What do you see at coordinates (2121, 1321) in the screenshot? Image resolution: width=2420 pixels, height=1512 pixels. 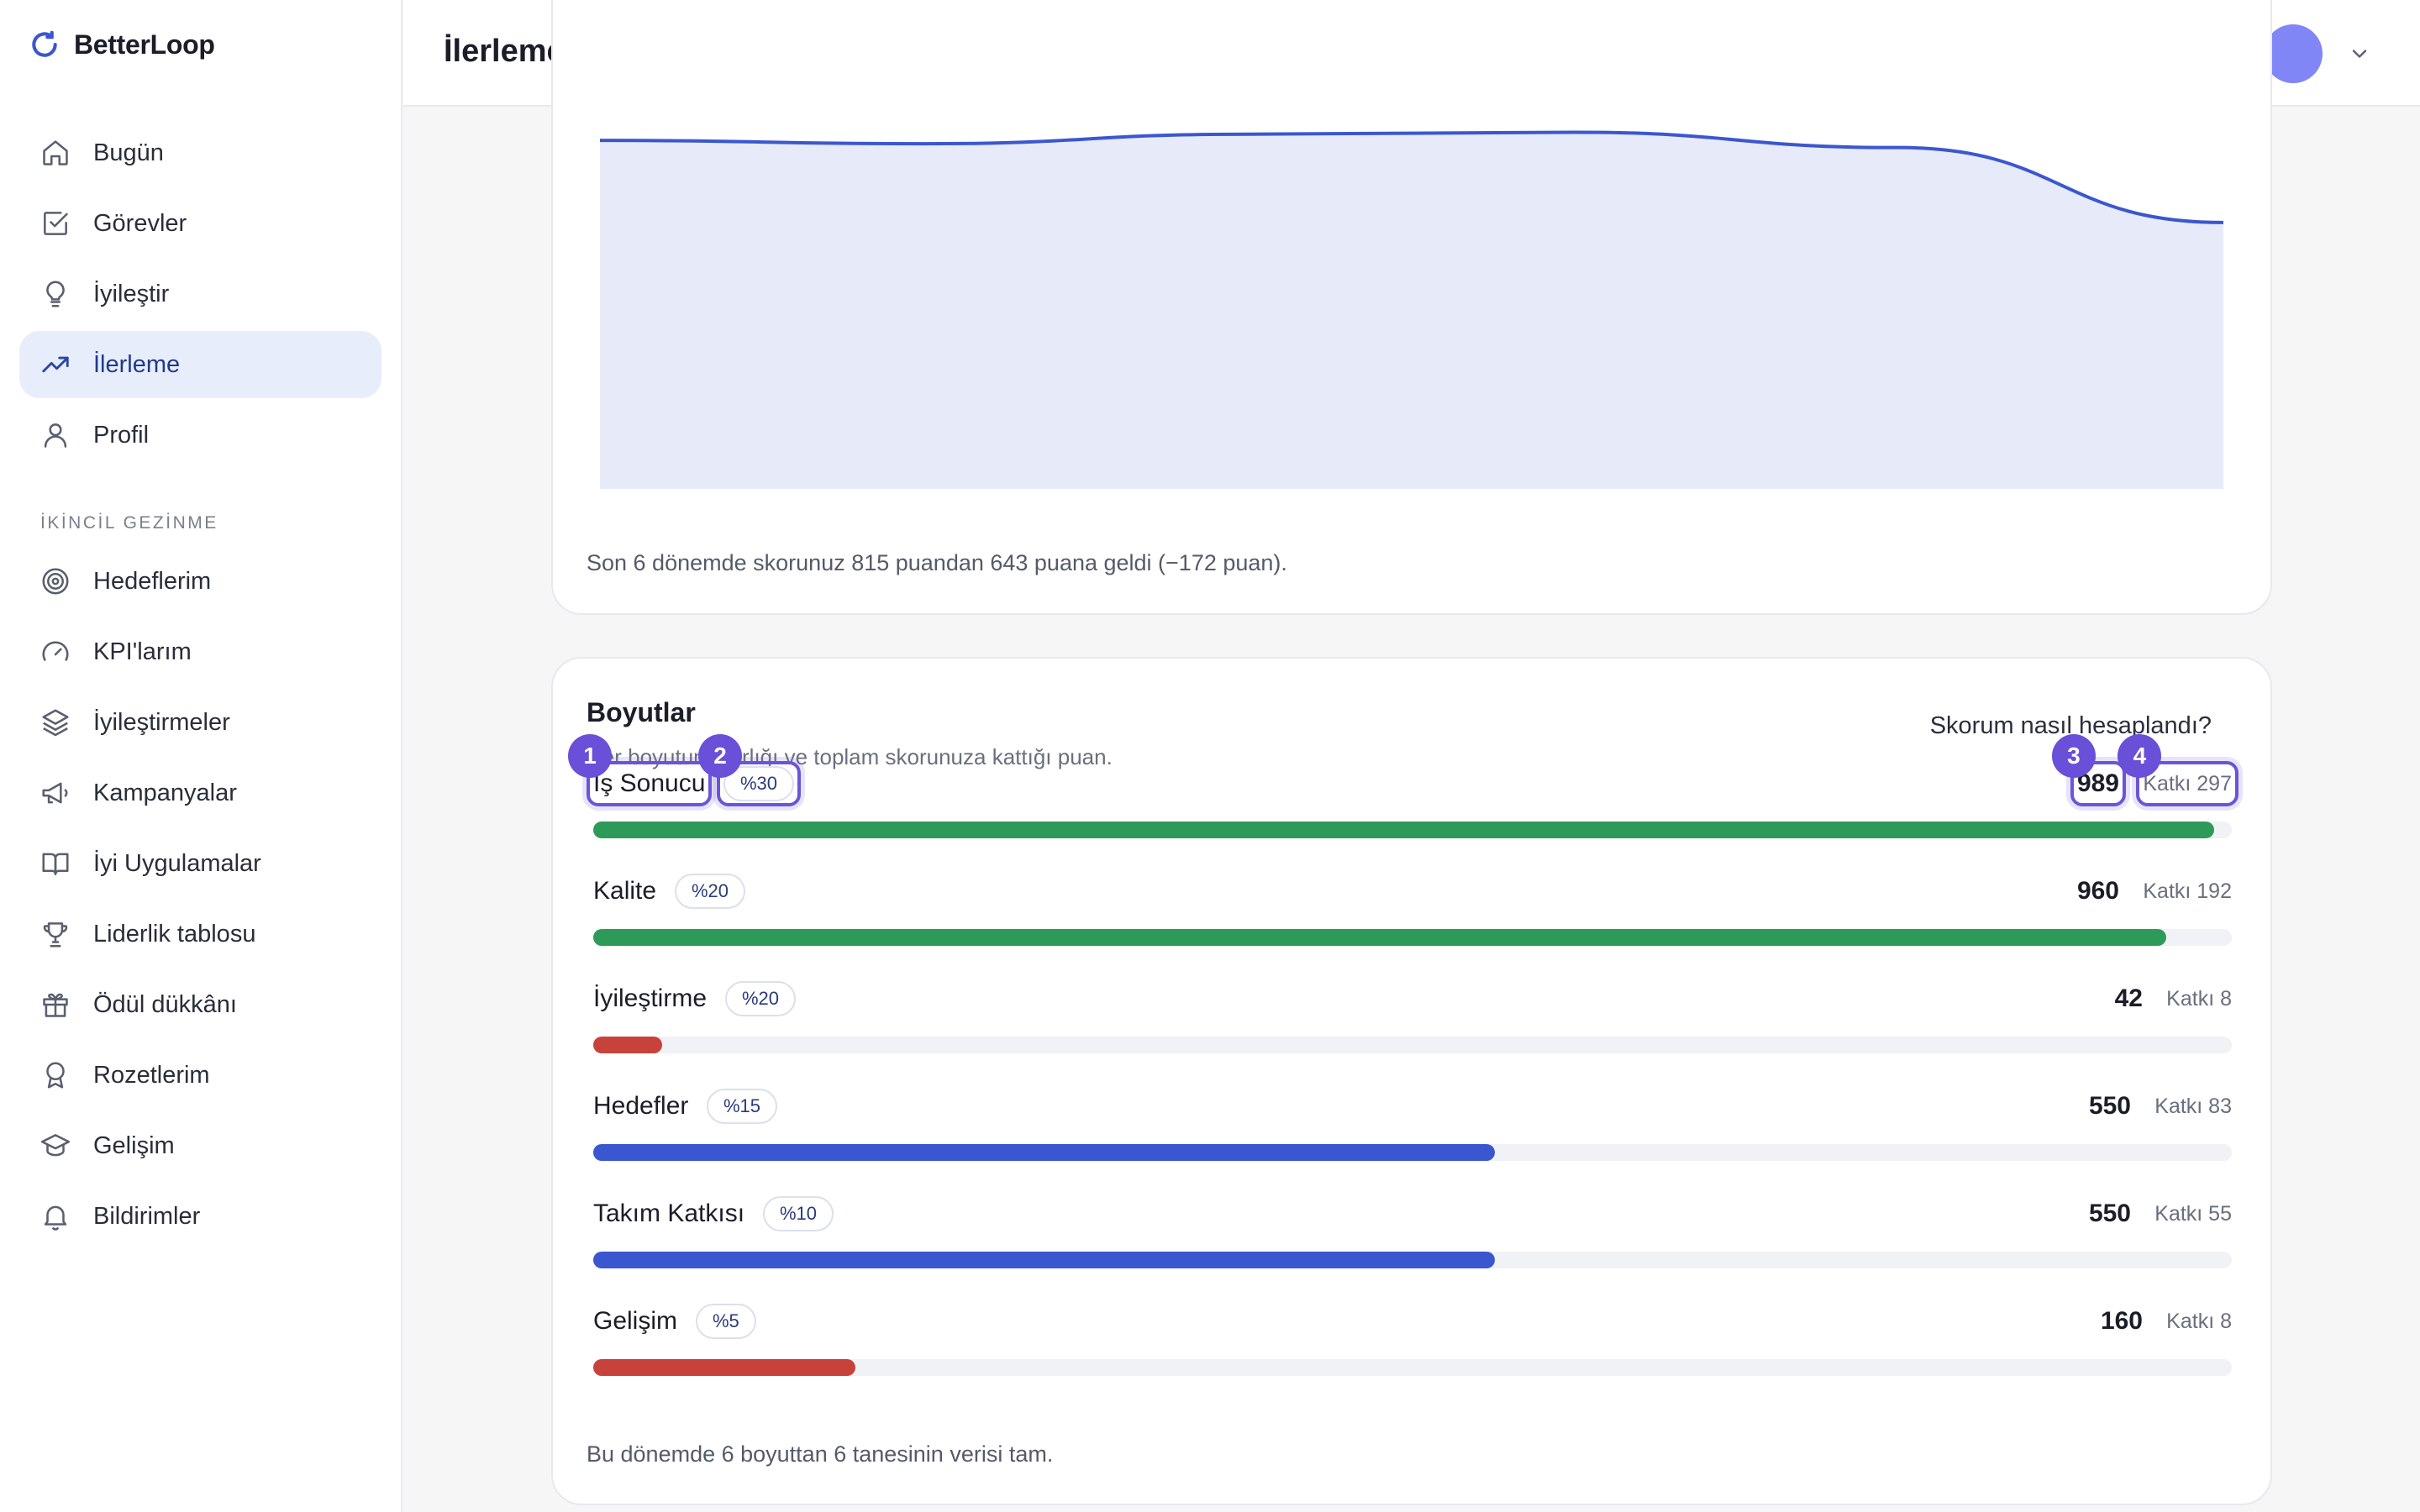 I see `dimension-score: 160` at bounding box center [2121, 1321].